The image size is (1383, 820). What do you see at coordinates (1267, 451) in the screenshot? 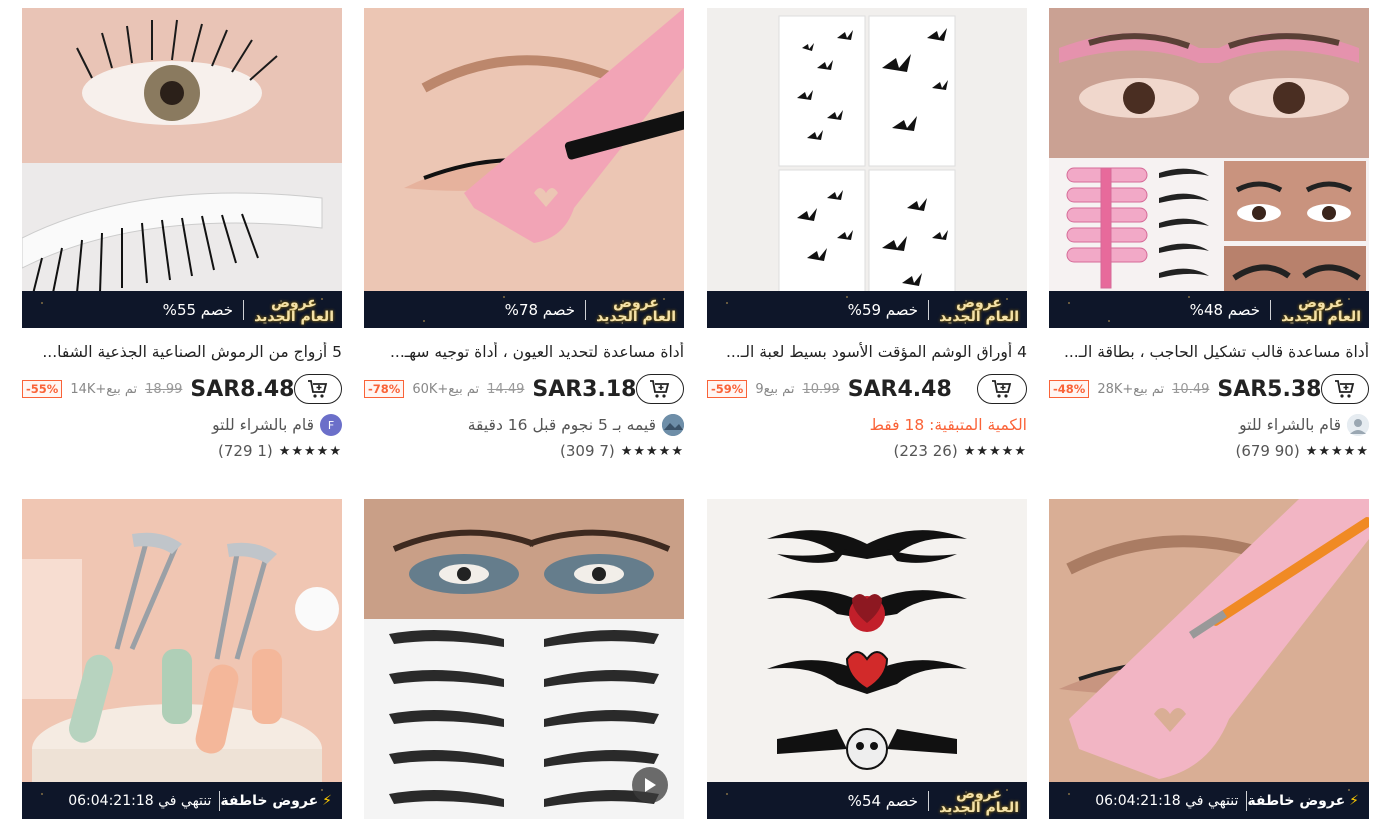
I see `review-count: (90 679)` at bounding box center [1267, 451].